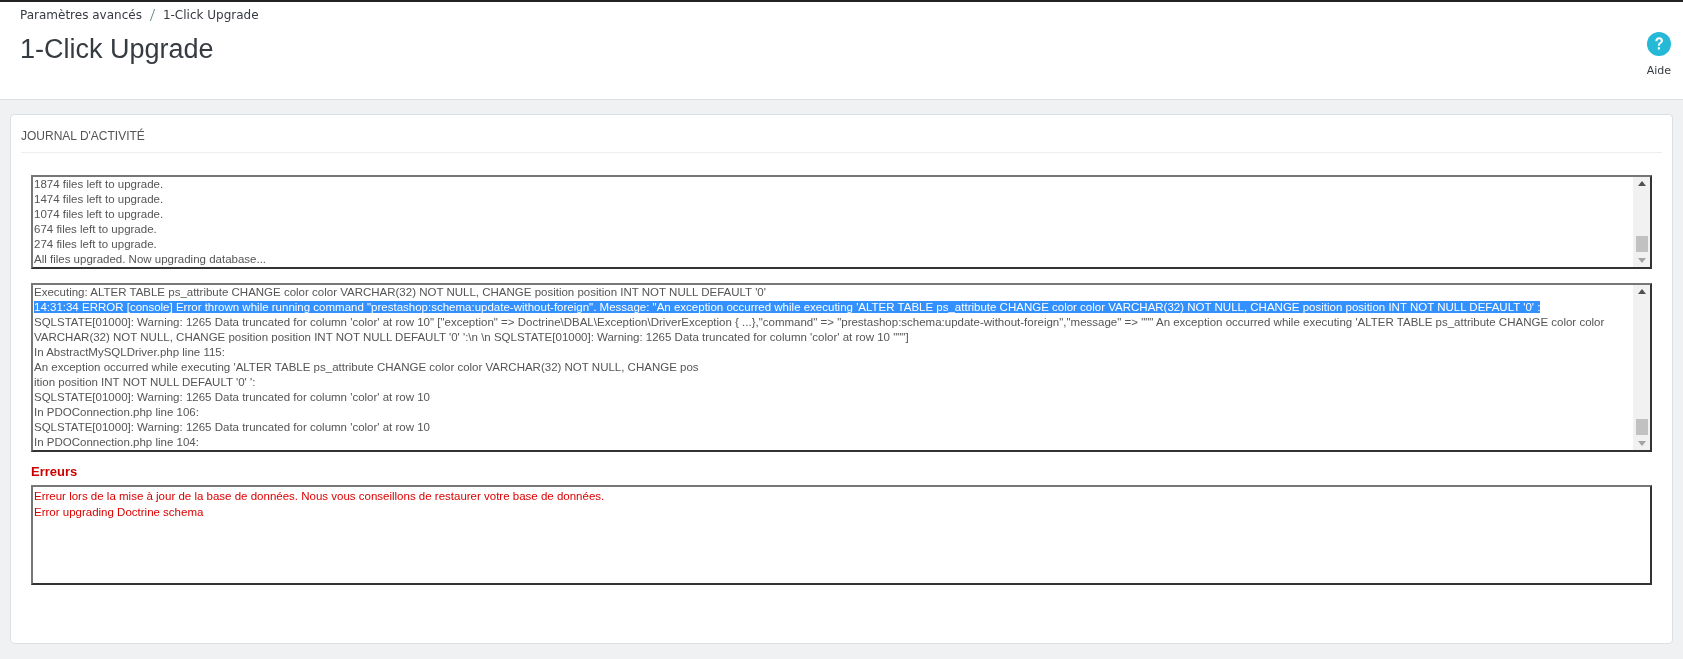 This screenshot has width=1683, height=659. What do you see at coordinates (820, 330) in the screenshot?
I see `log-line: SQLSTATE[01000]: Warning: 1265 Data truncated for column 'color' at row 10" ["exception" => Doctrine\DBAL\Exception\DriverException { ...},"command" => "prestashop:schema:update-without-foreign","message" => """ An exception occurred while executing 'ALTER TABLE ps_attribute CHANGE color color VARCHAR(32) NOT NULL, CHANGE position position INT NOT NULL DEFAULT '0' ':\n \n SQLSTATE[01000]: Warning: 1265 Data truncated for column 'color' at row 10 """]` at bounding box center [820, 330].